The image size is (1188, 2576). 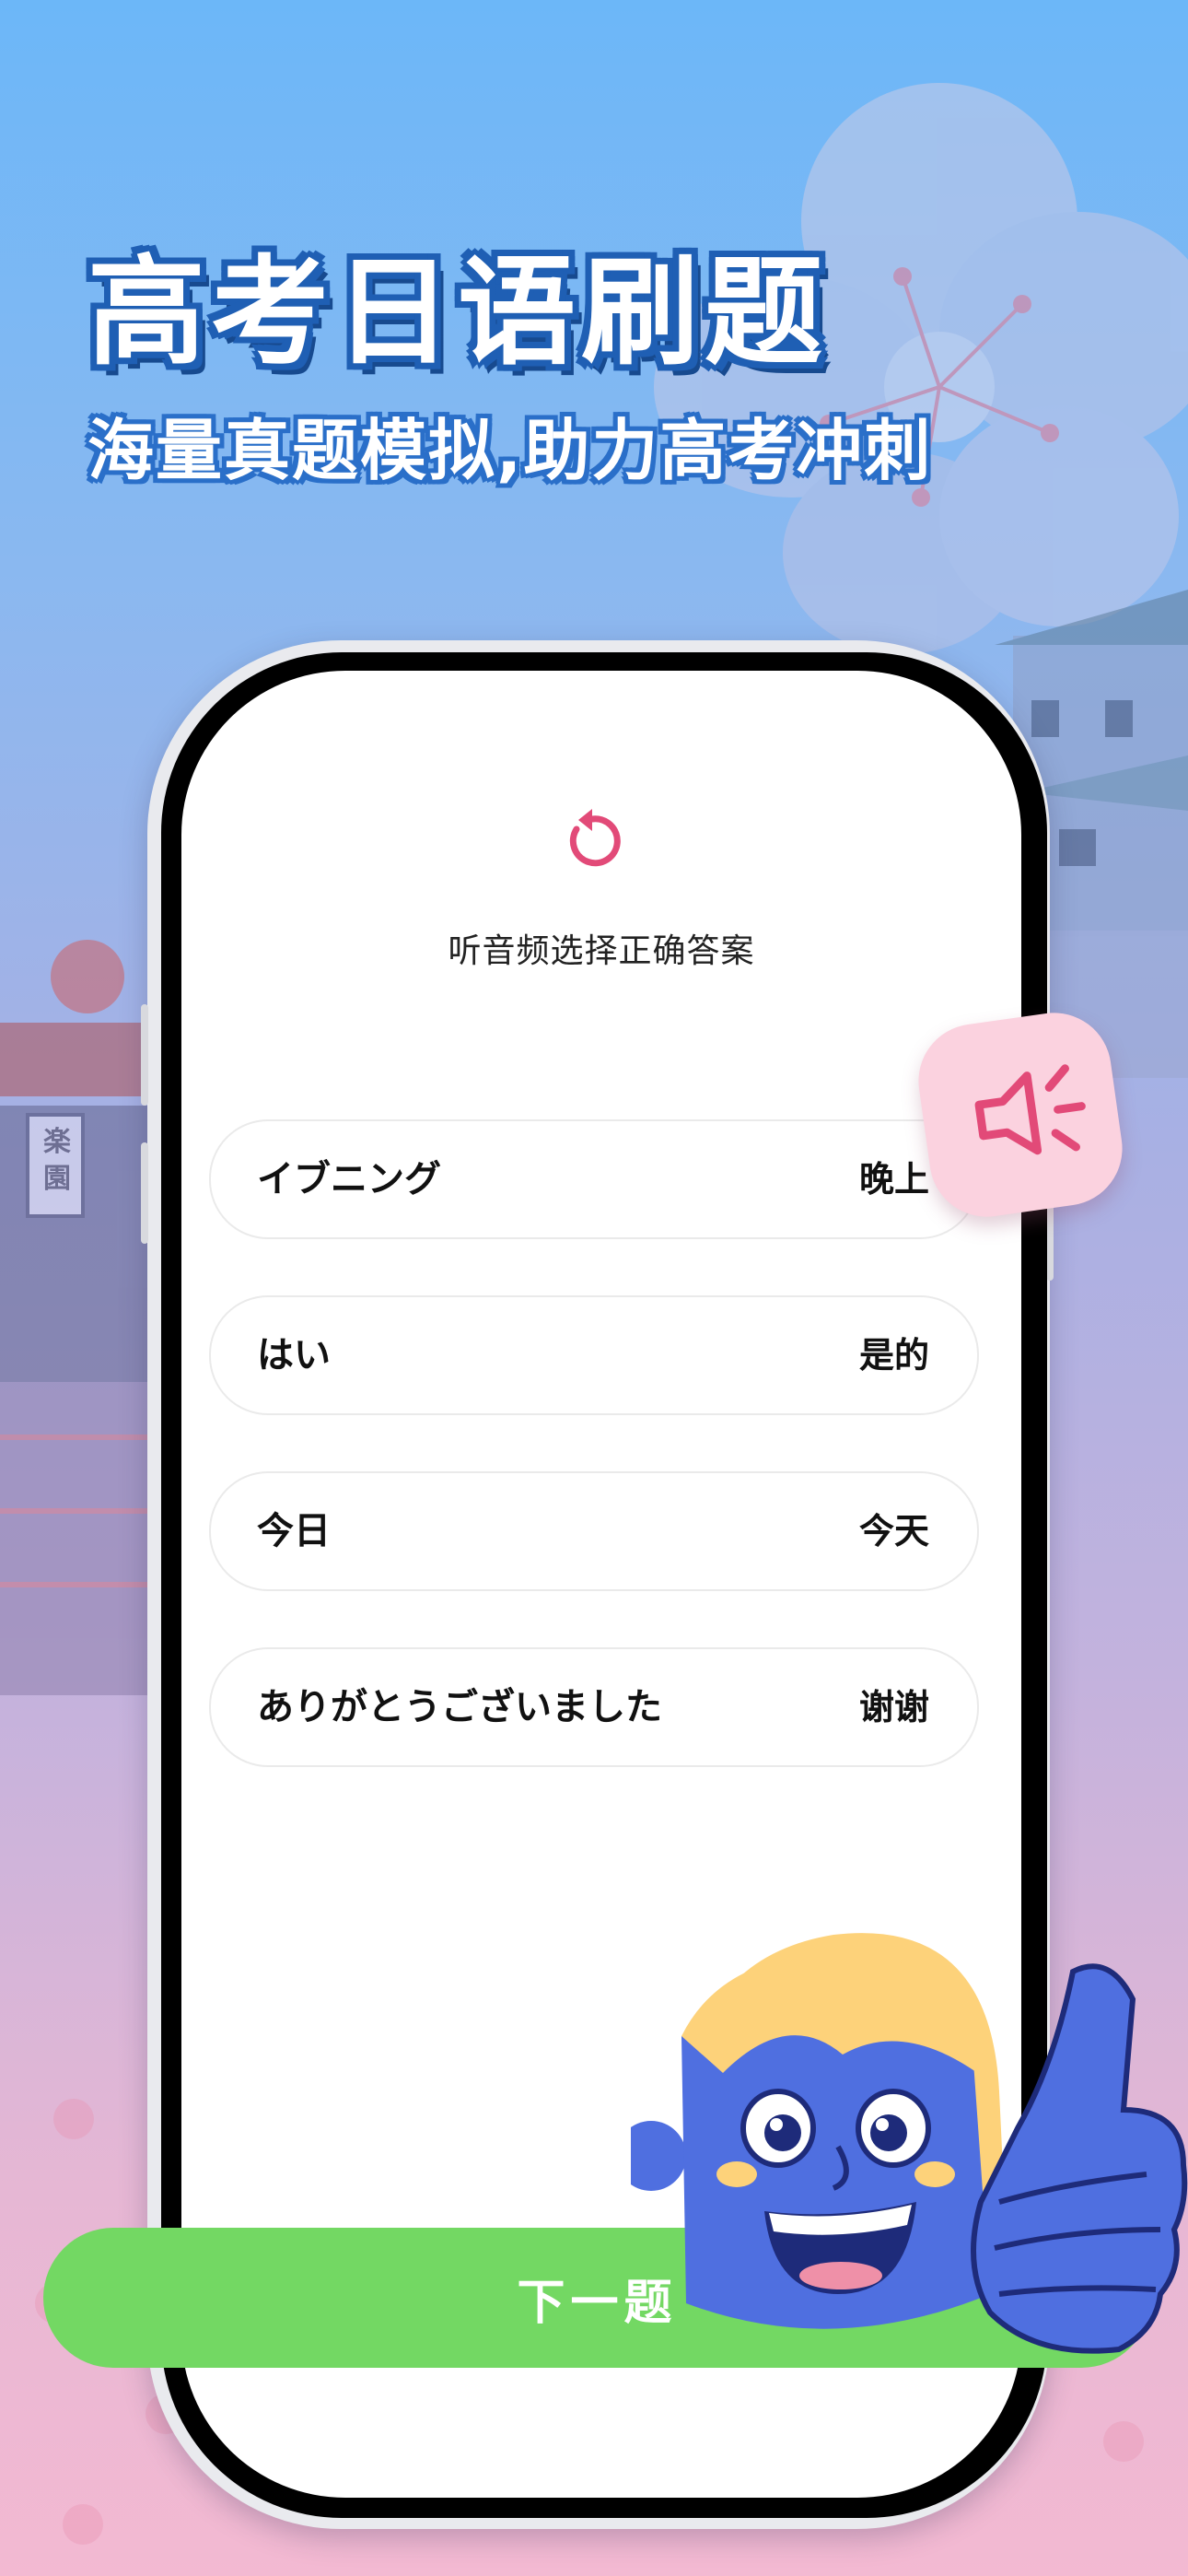 I want to click on answer-option: はい 是的, so click(x=594, y=1355).